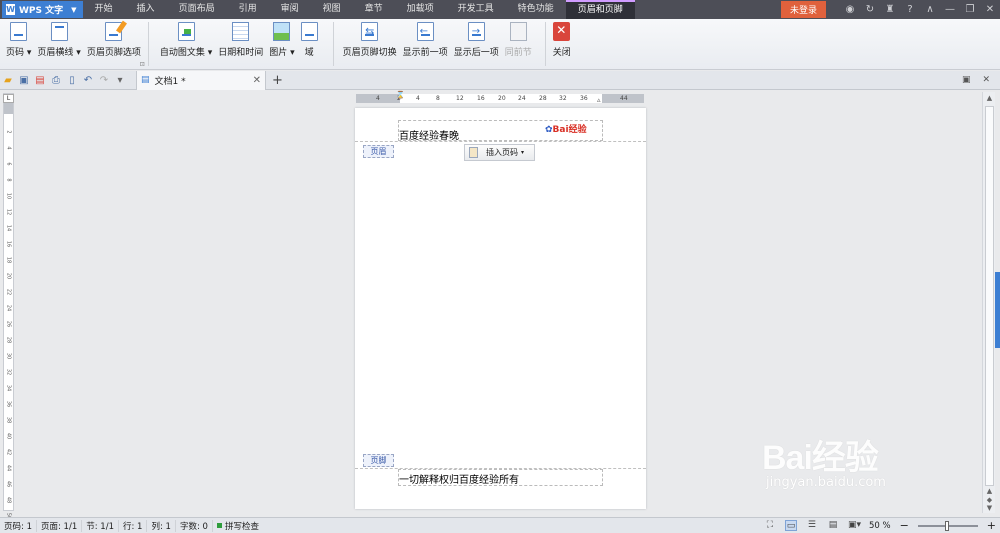  What do you see at coordinates (142, 64) in the screenshot?
I see `dialog-launcher-icon: ⊡` at bounding box center [142, 64].